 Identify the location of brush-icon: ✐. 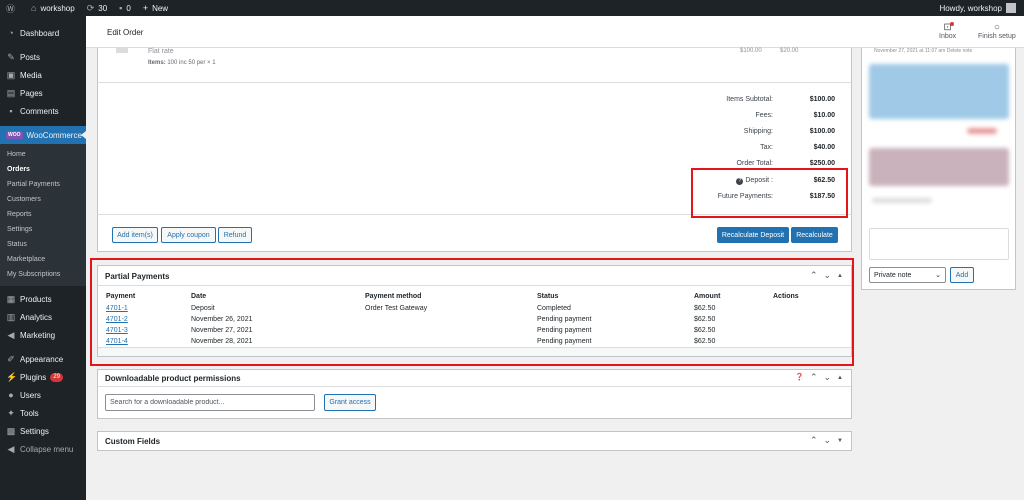
(11, 358).